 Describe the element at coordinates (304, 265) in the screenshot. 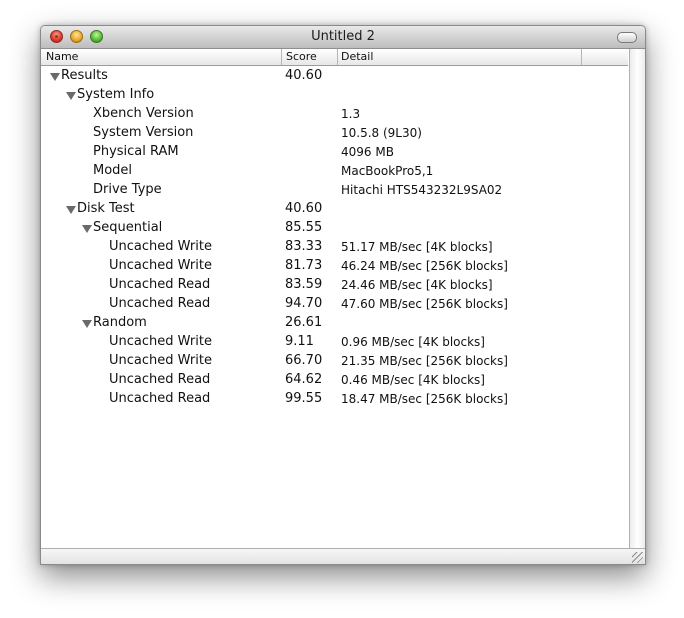

I see `row-score: 81.73` at that location.